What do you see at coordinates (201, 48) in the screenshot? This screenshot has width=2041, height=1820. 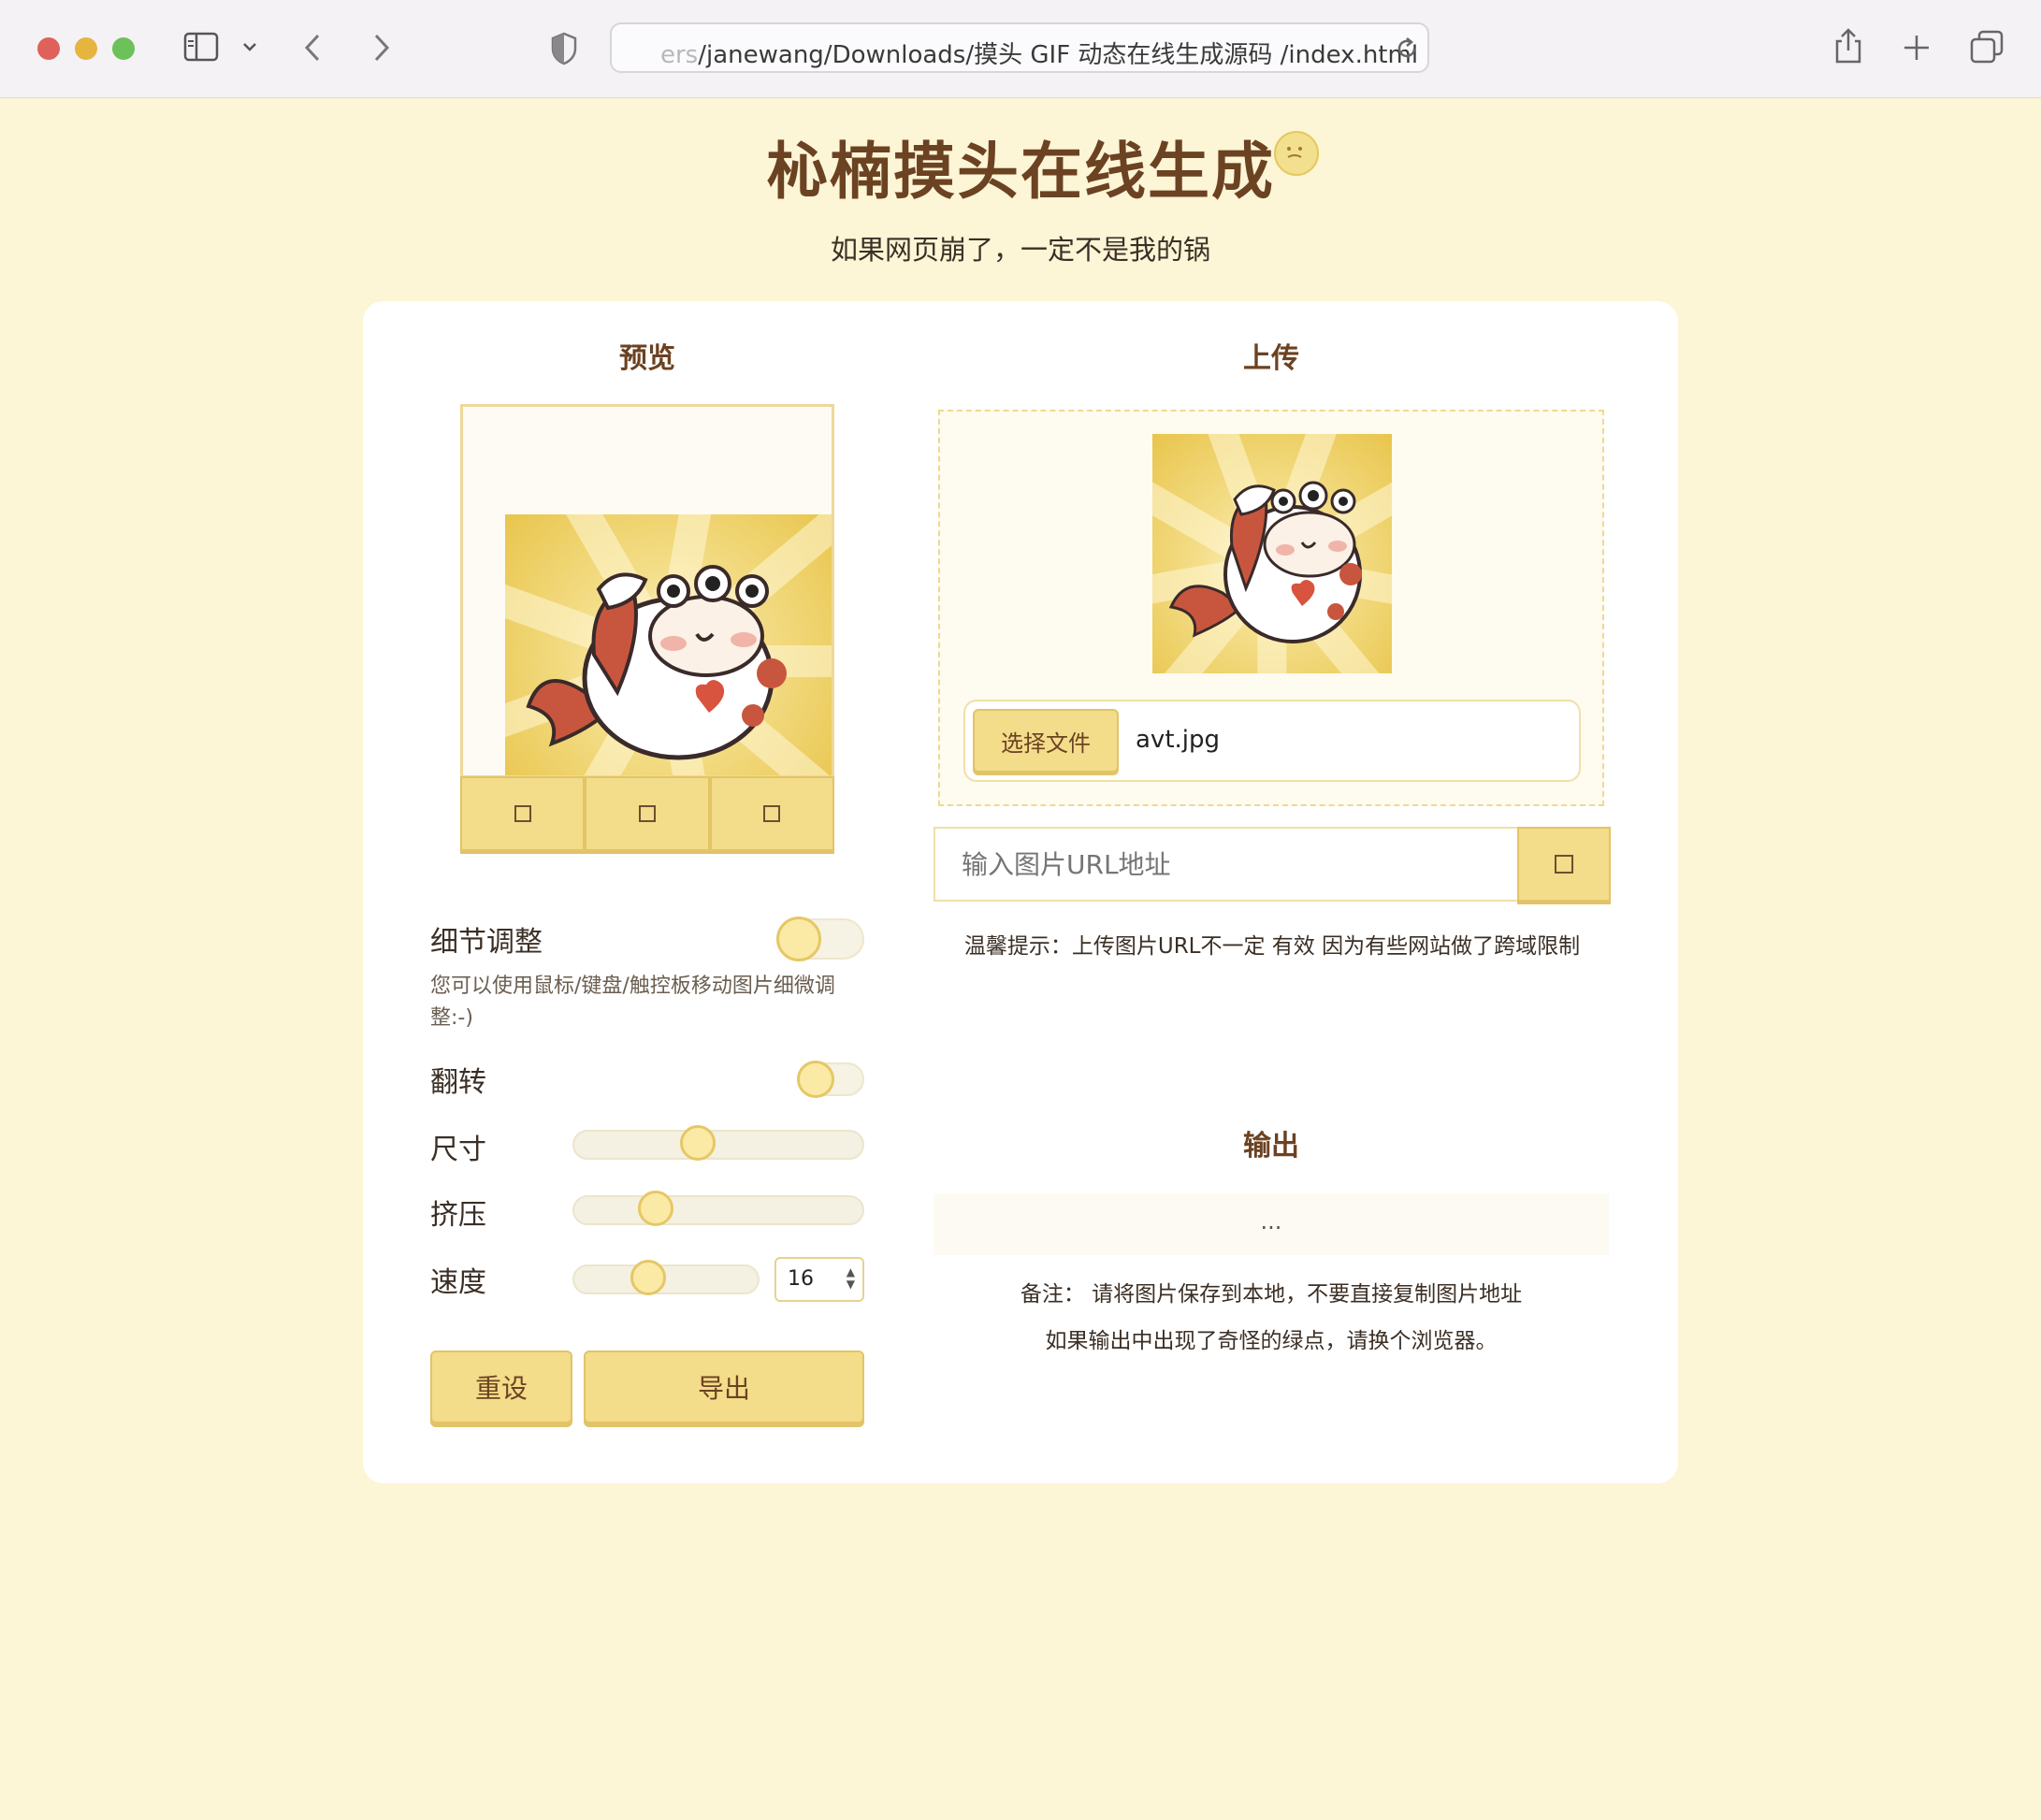 I see `sidebar-toggle-icon` at bounding box center [201, 48].